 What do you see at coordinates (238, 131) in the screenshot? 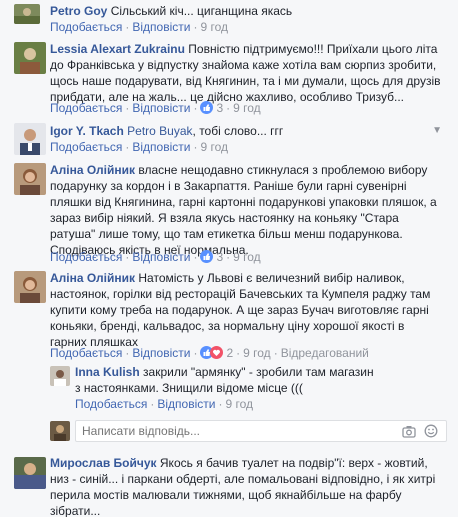
I see `comment-text: , тобі слово... ггг` at bounding box center [238, 131].